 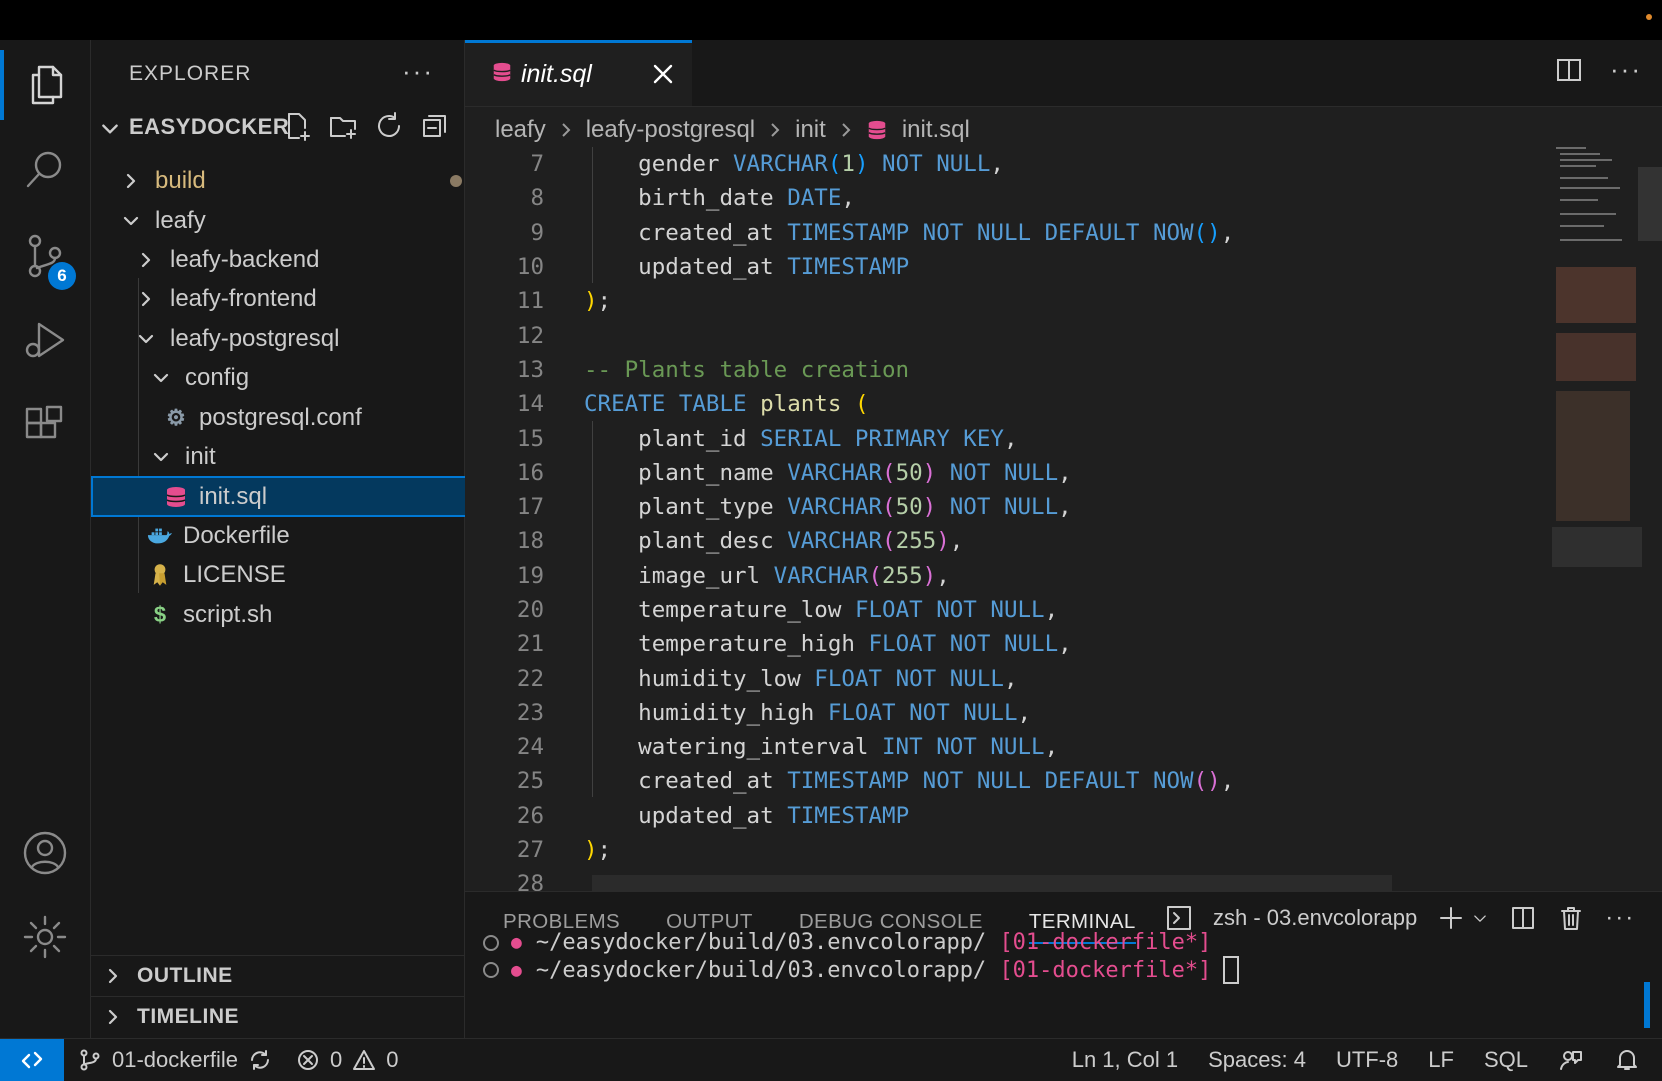 I want to click on timeline-section: TIMELINE, so click(x=277, y=1016).